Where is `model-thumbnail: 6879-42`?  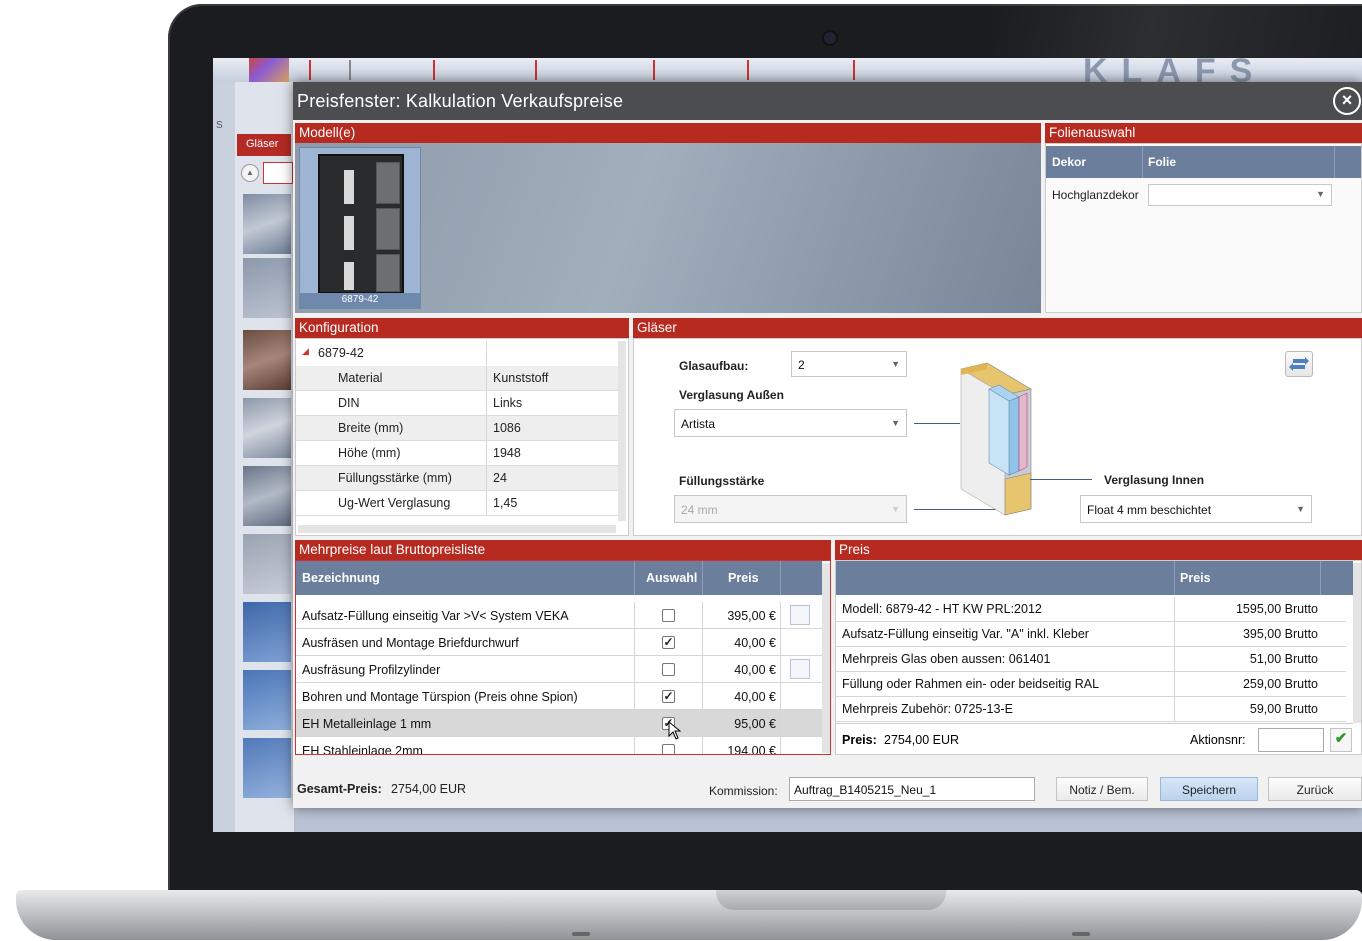 model-thumbnail: 6879-42 is located at coordinates (360, 228).